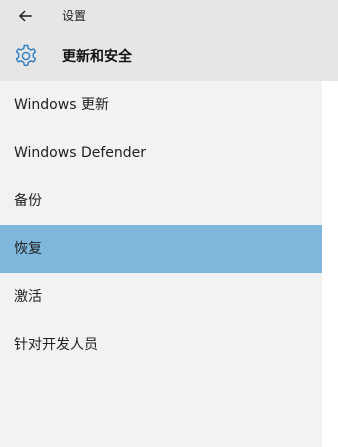 The height and width of the screenshot is (447, 338). Describe the element at coordinates (28, 201) in the screenshot. I see `sidebar-item-label: 备份` at that location.